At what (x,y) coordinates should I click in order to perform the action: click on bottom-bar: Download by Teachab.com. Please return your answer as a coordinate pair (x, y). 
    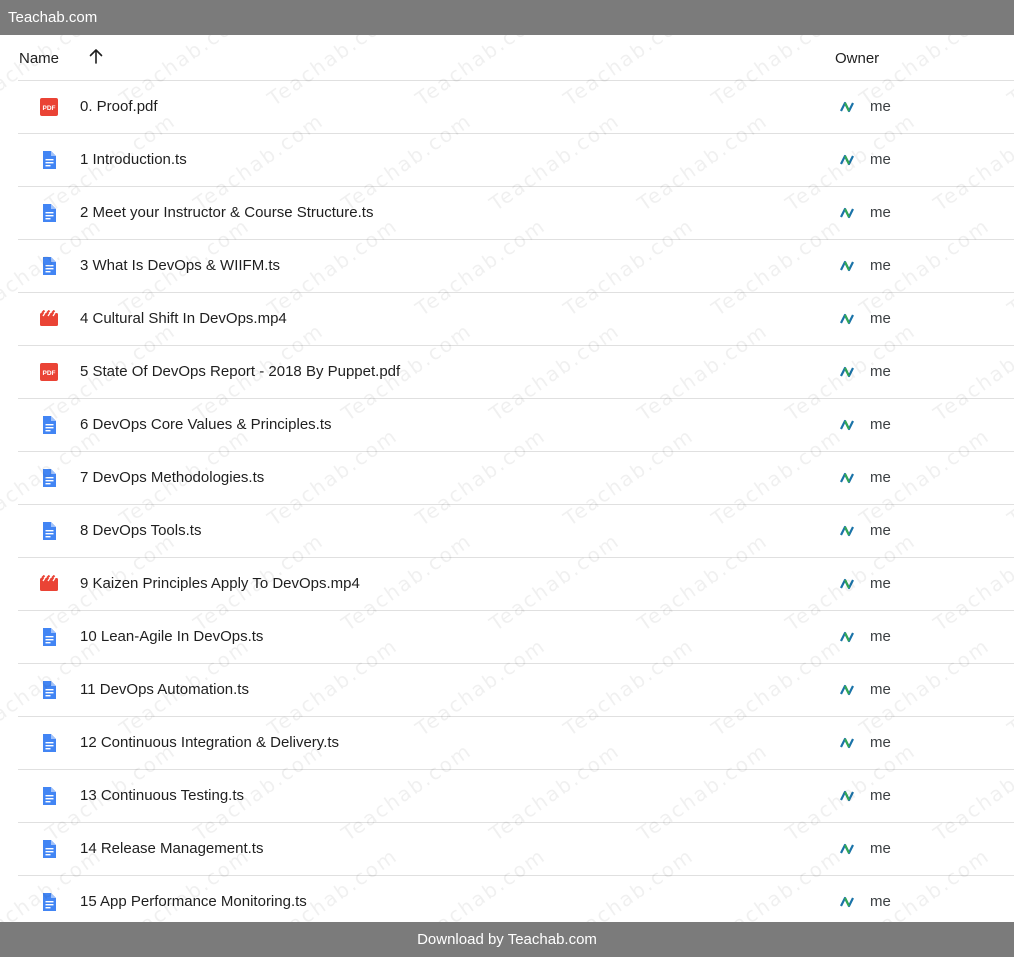
    Looking at the image, I should click on (507, 939).